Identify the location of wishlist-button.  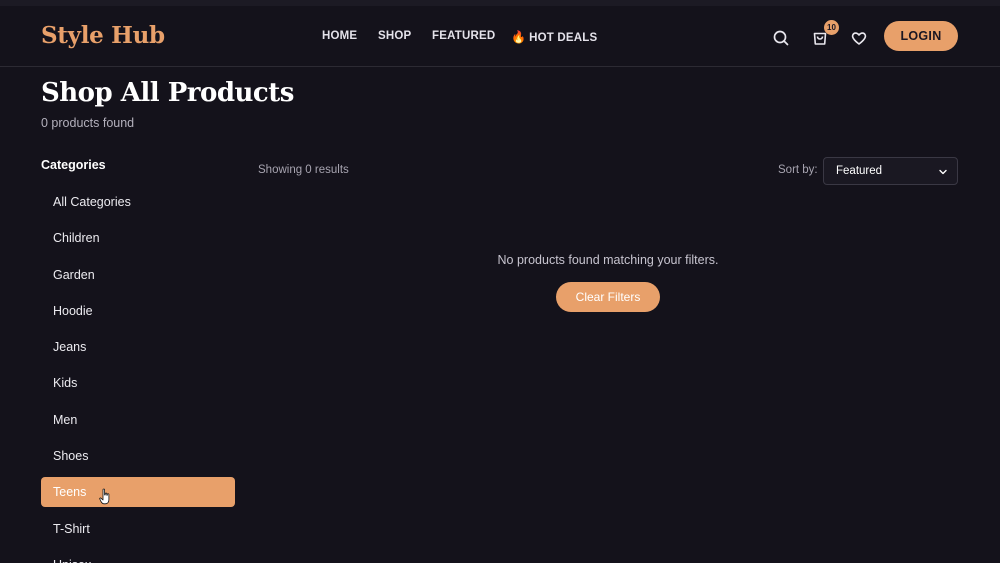
(859, 38).